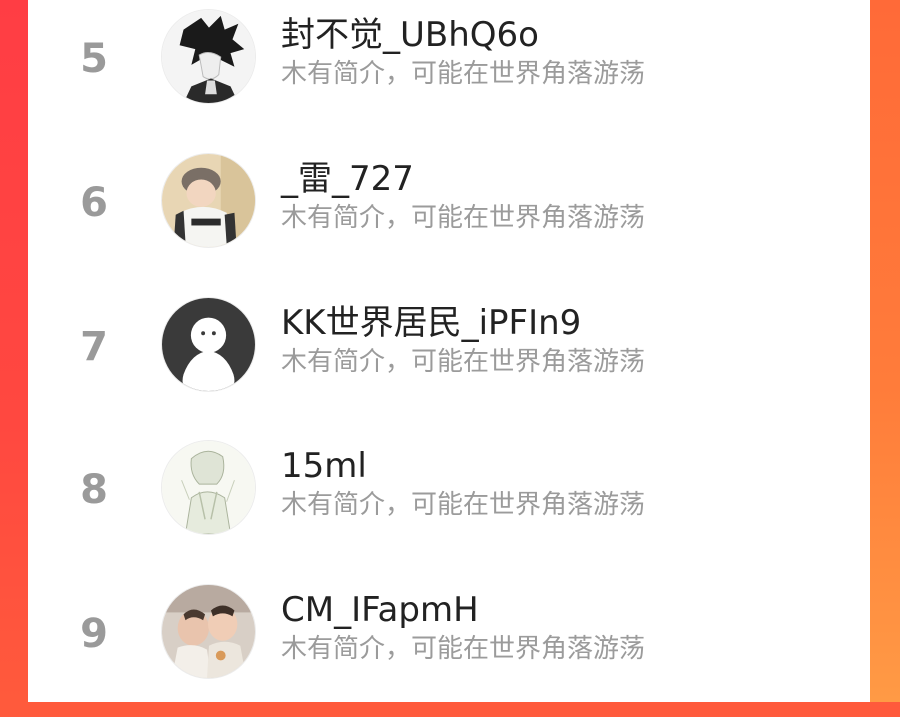 The height and width of the screenshot is (717, 900). What do you see at coordinates (94, 634) in the screenshot?
I see `rank-number: 9` at bounding box center [94, 634].